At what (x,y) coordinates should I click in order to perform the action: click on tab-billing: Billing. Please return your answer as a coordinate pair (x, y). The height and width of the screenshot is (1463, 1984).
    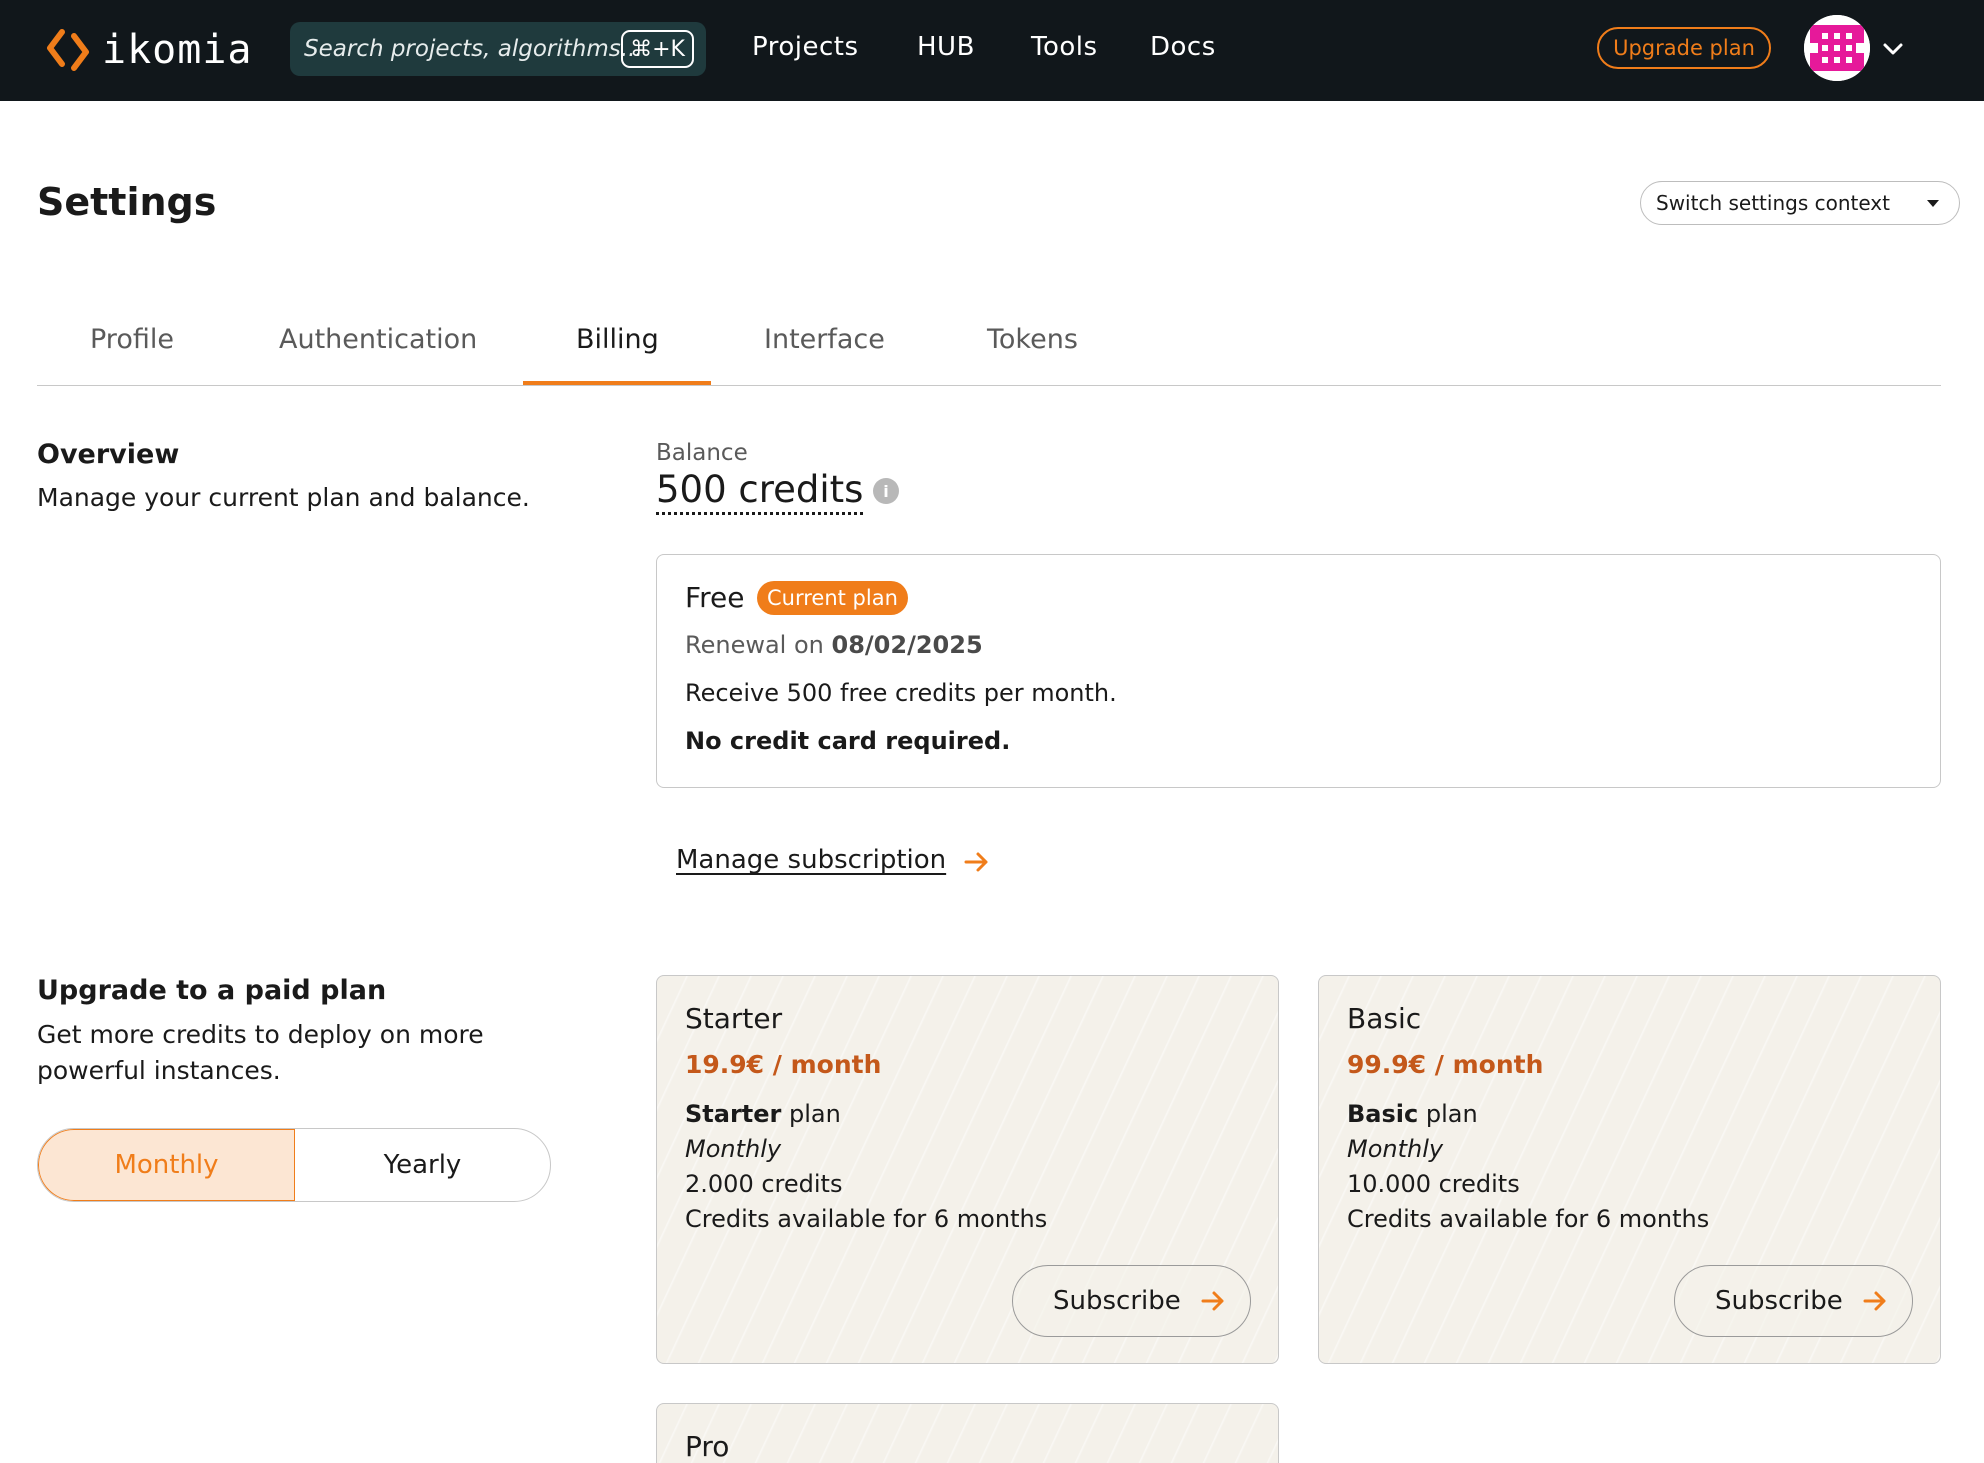
    Looking at the image, I should click on (617, 339).